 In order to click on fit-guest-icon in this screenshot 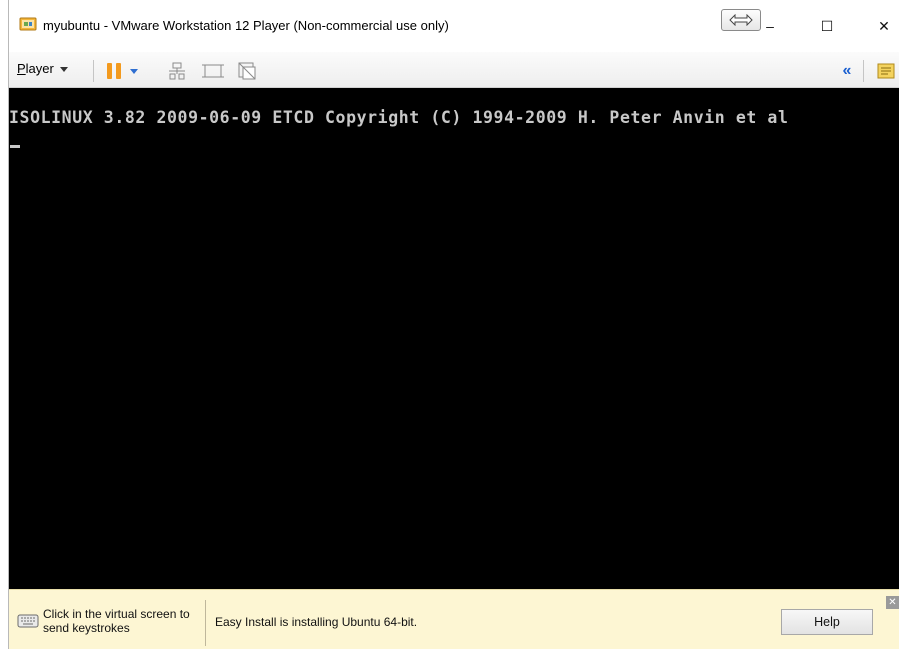, I will do `click(213, 71)`.